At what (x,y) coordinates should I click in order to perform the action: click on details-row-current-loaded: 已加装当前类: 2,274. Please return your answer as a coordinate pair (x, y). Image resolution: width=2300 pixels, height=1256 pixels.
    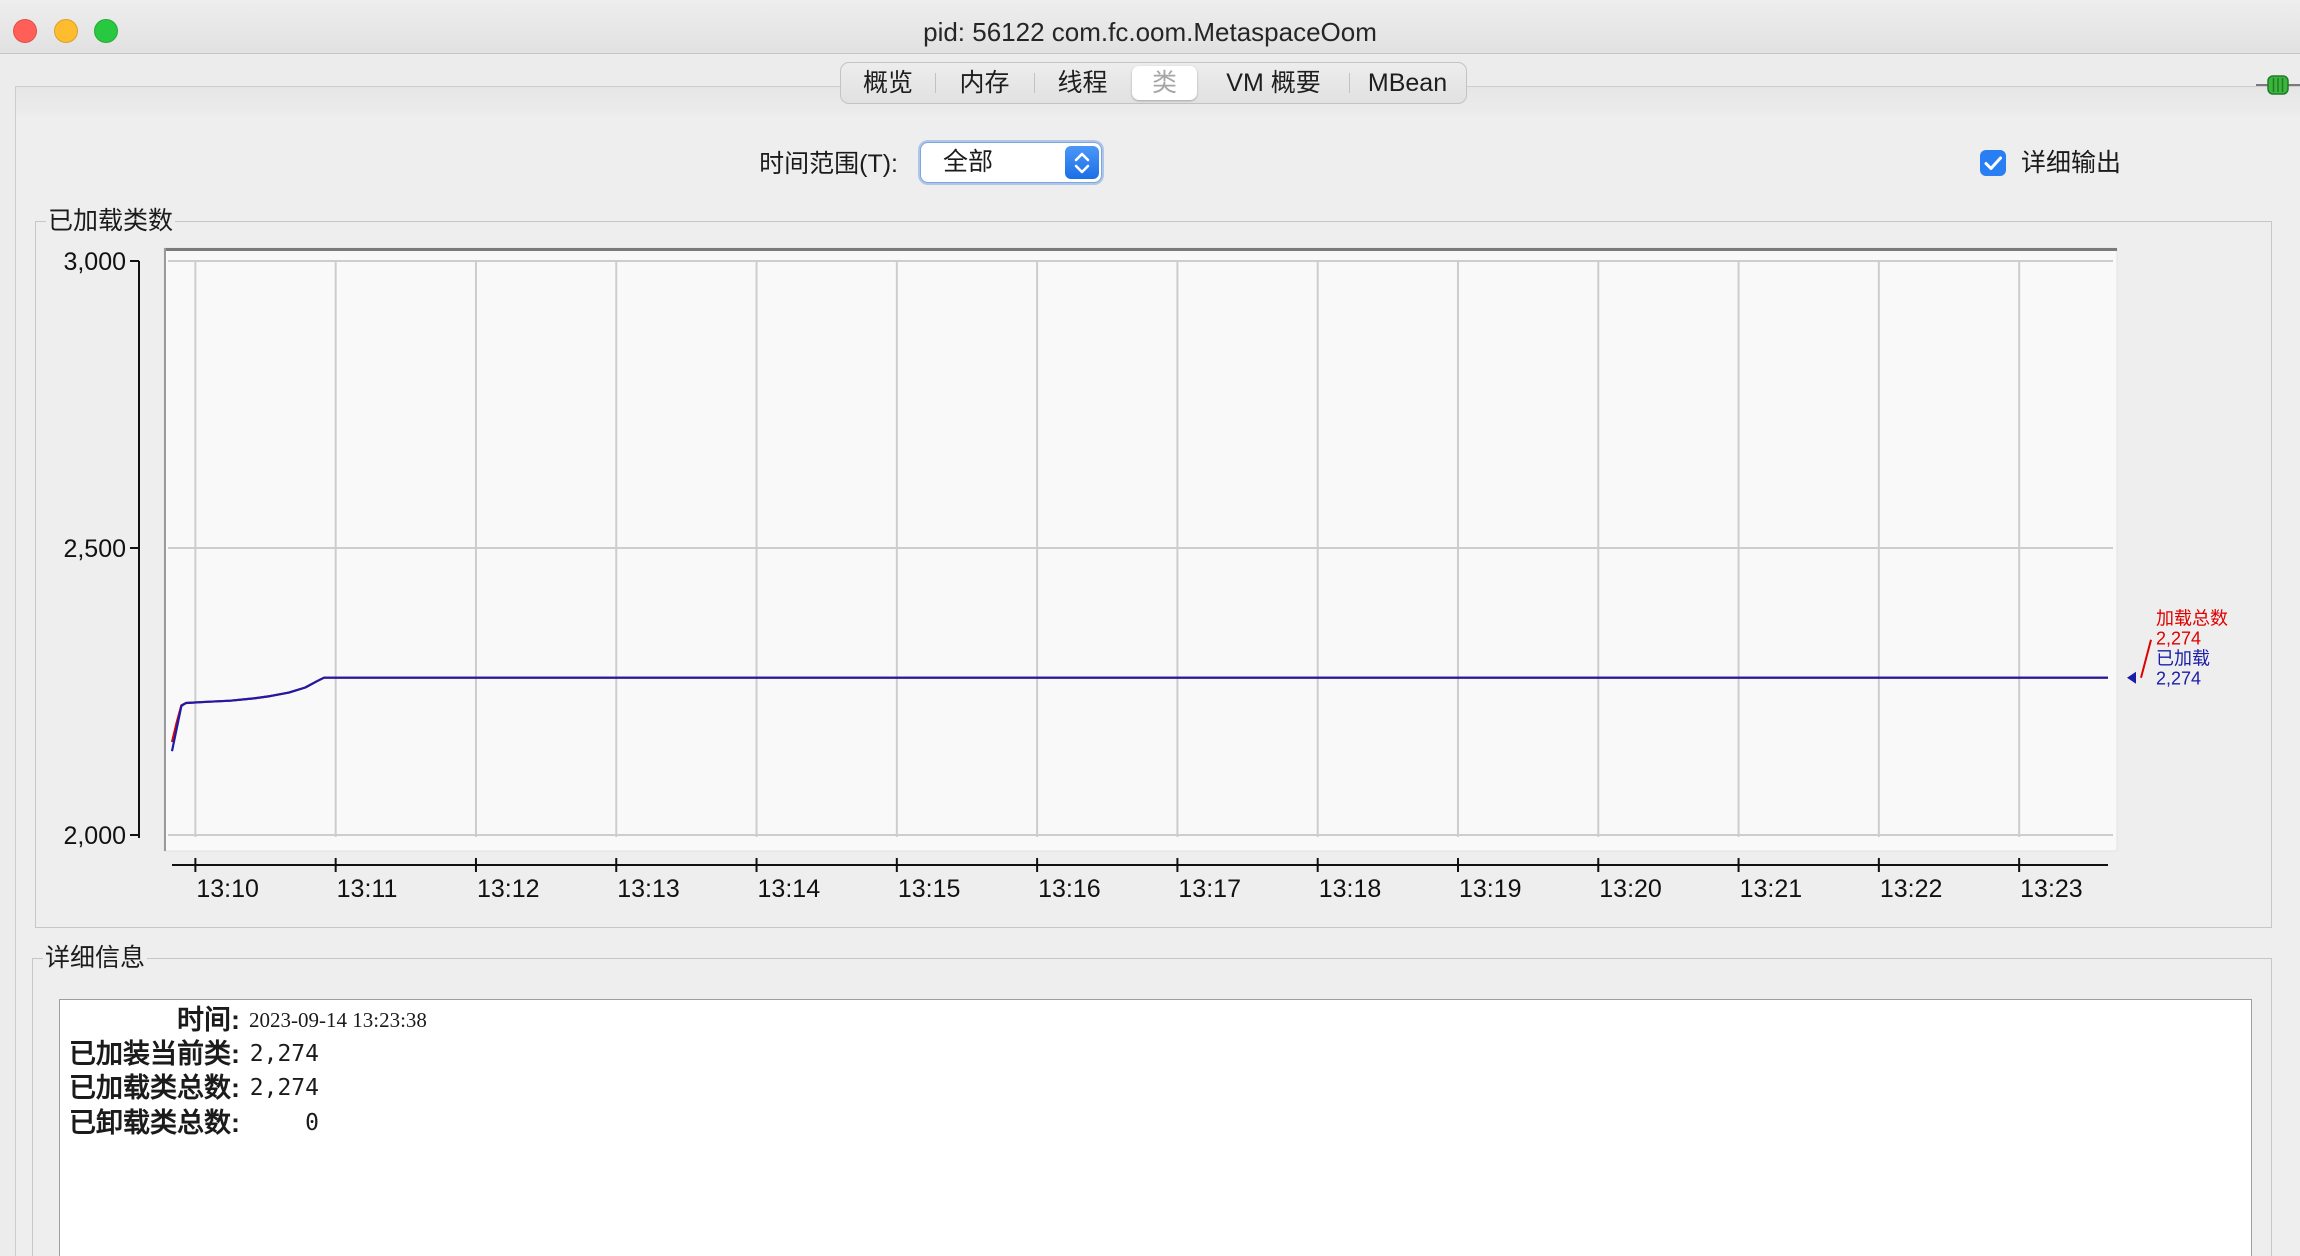
    Looking at the image, I should click on (510, 1054).